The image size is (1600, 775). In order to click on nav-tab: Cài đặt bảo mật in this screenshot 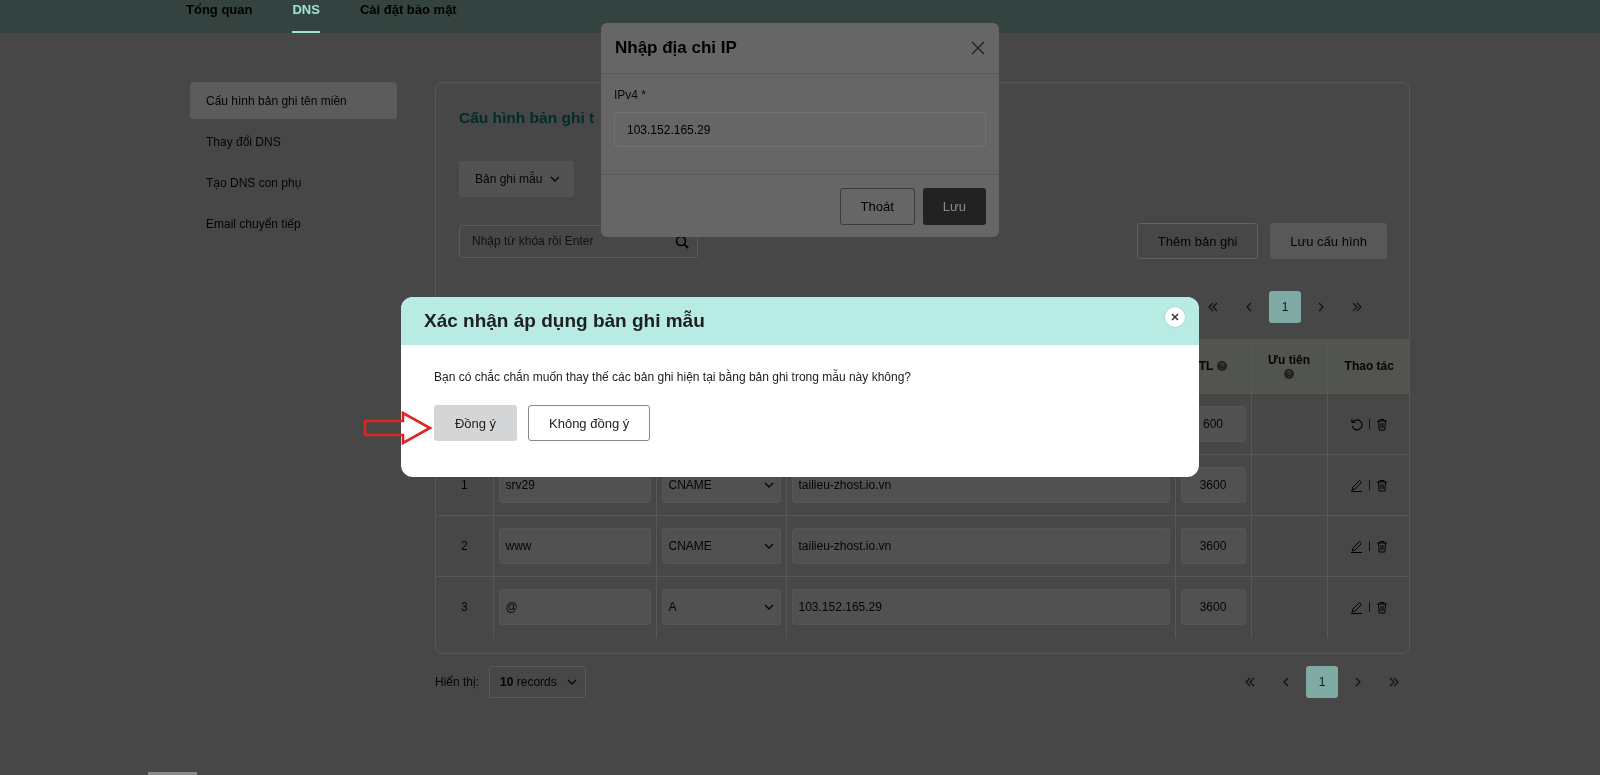, I will do `click(408, 16)`.